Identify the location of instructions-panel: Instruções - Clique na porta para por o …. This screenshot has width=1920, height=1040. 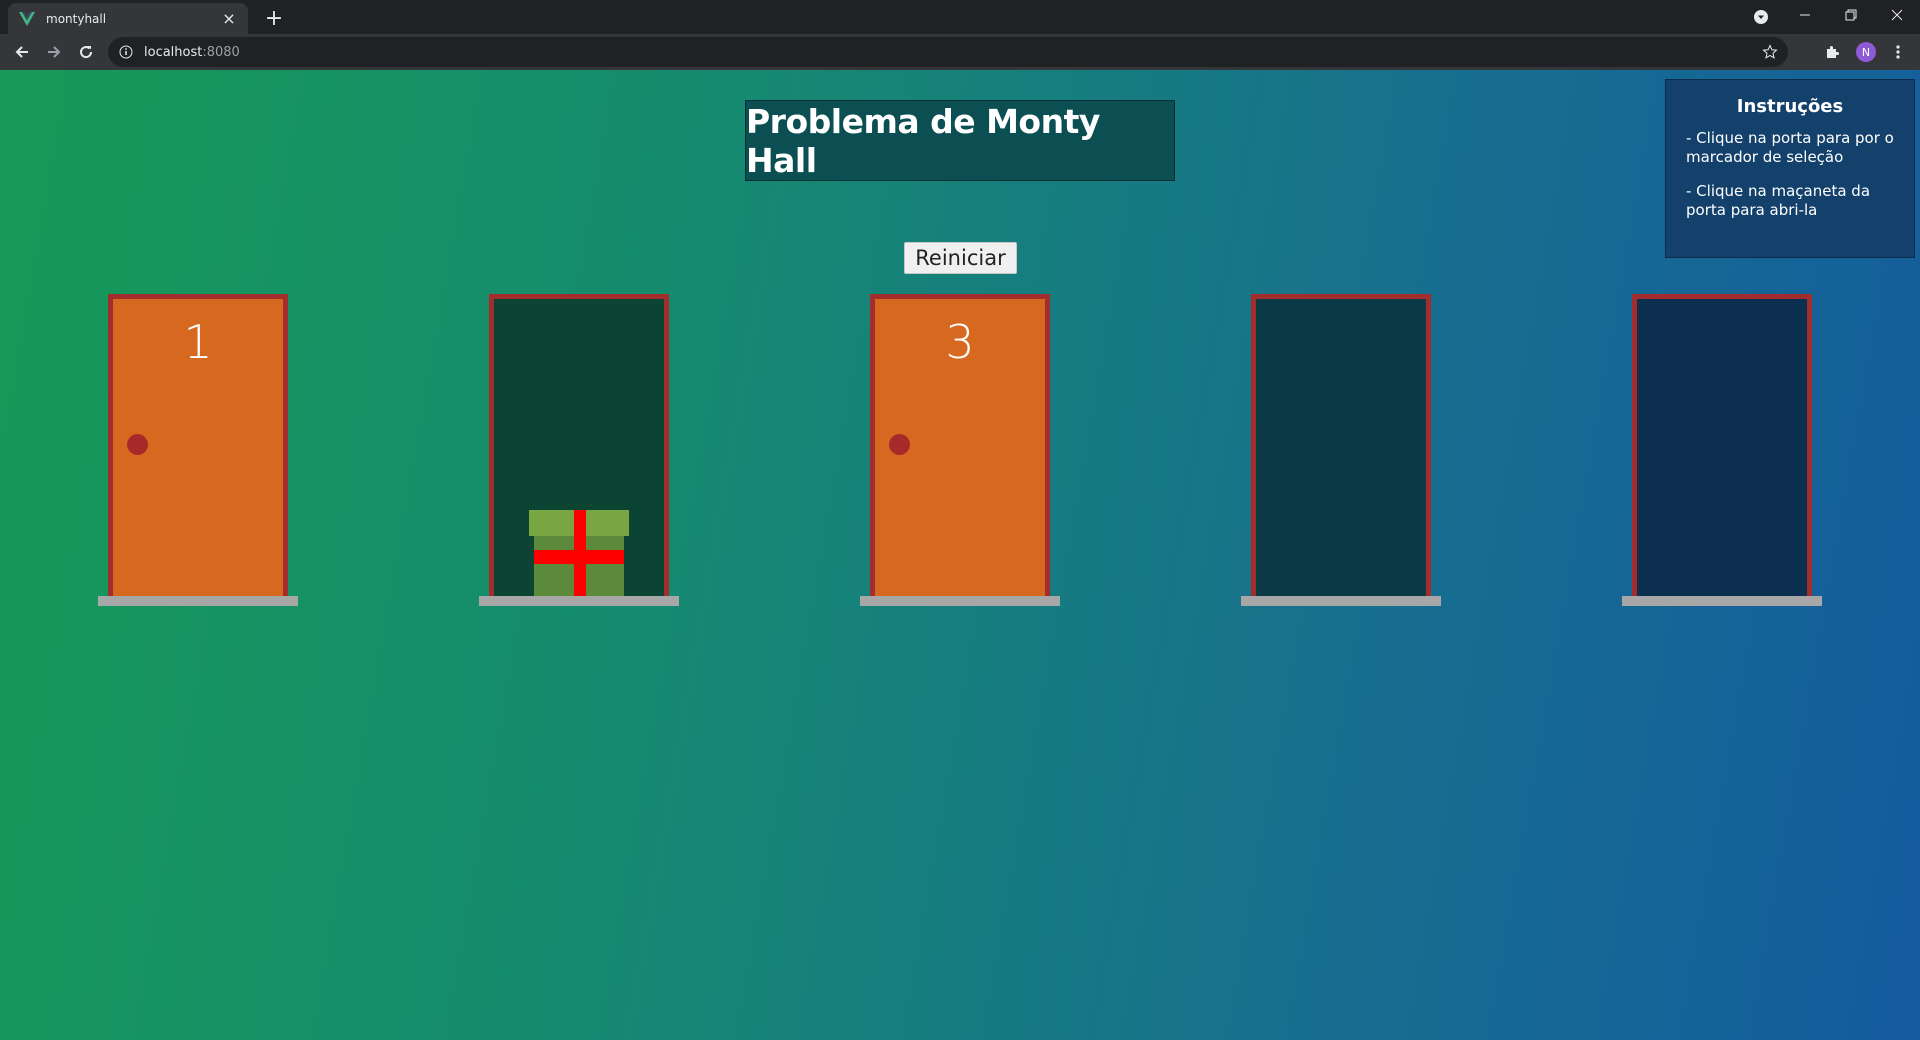
(1790, 168).